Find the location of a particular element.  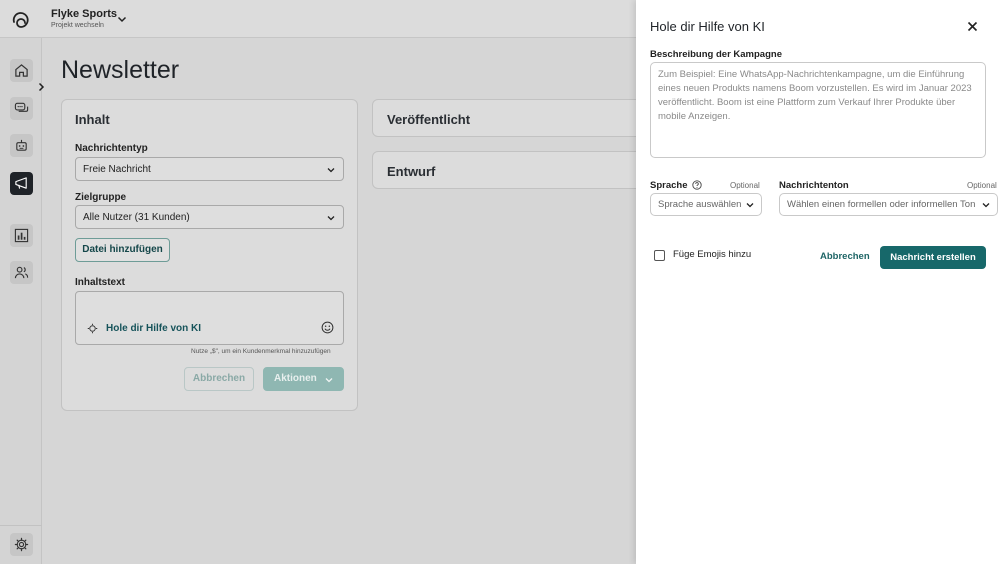

chat-bubbles-icon is located at coordinates (21, 107).